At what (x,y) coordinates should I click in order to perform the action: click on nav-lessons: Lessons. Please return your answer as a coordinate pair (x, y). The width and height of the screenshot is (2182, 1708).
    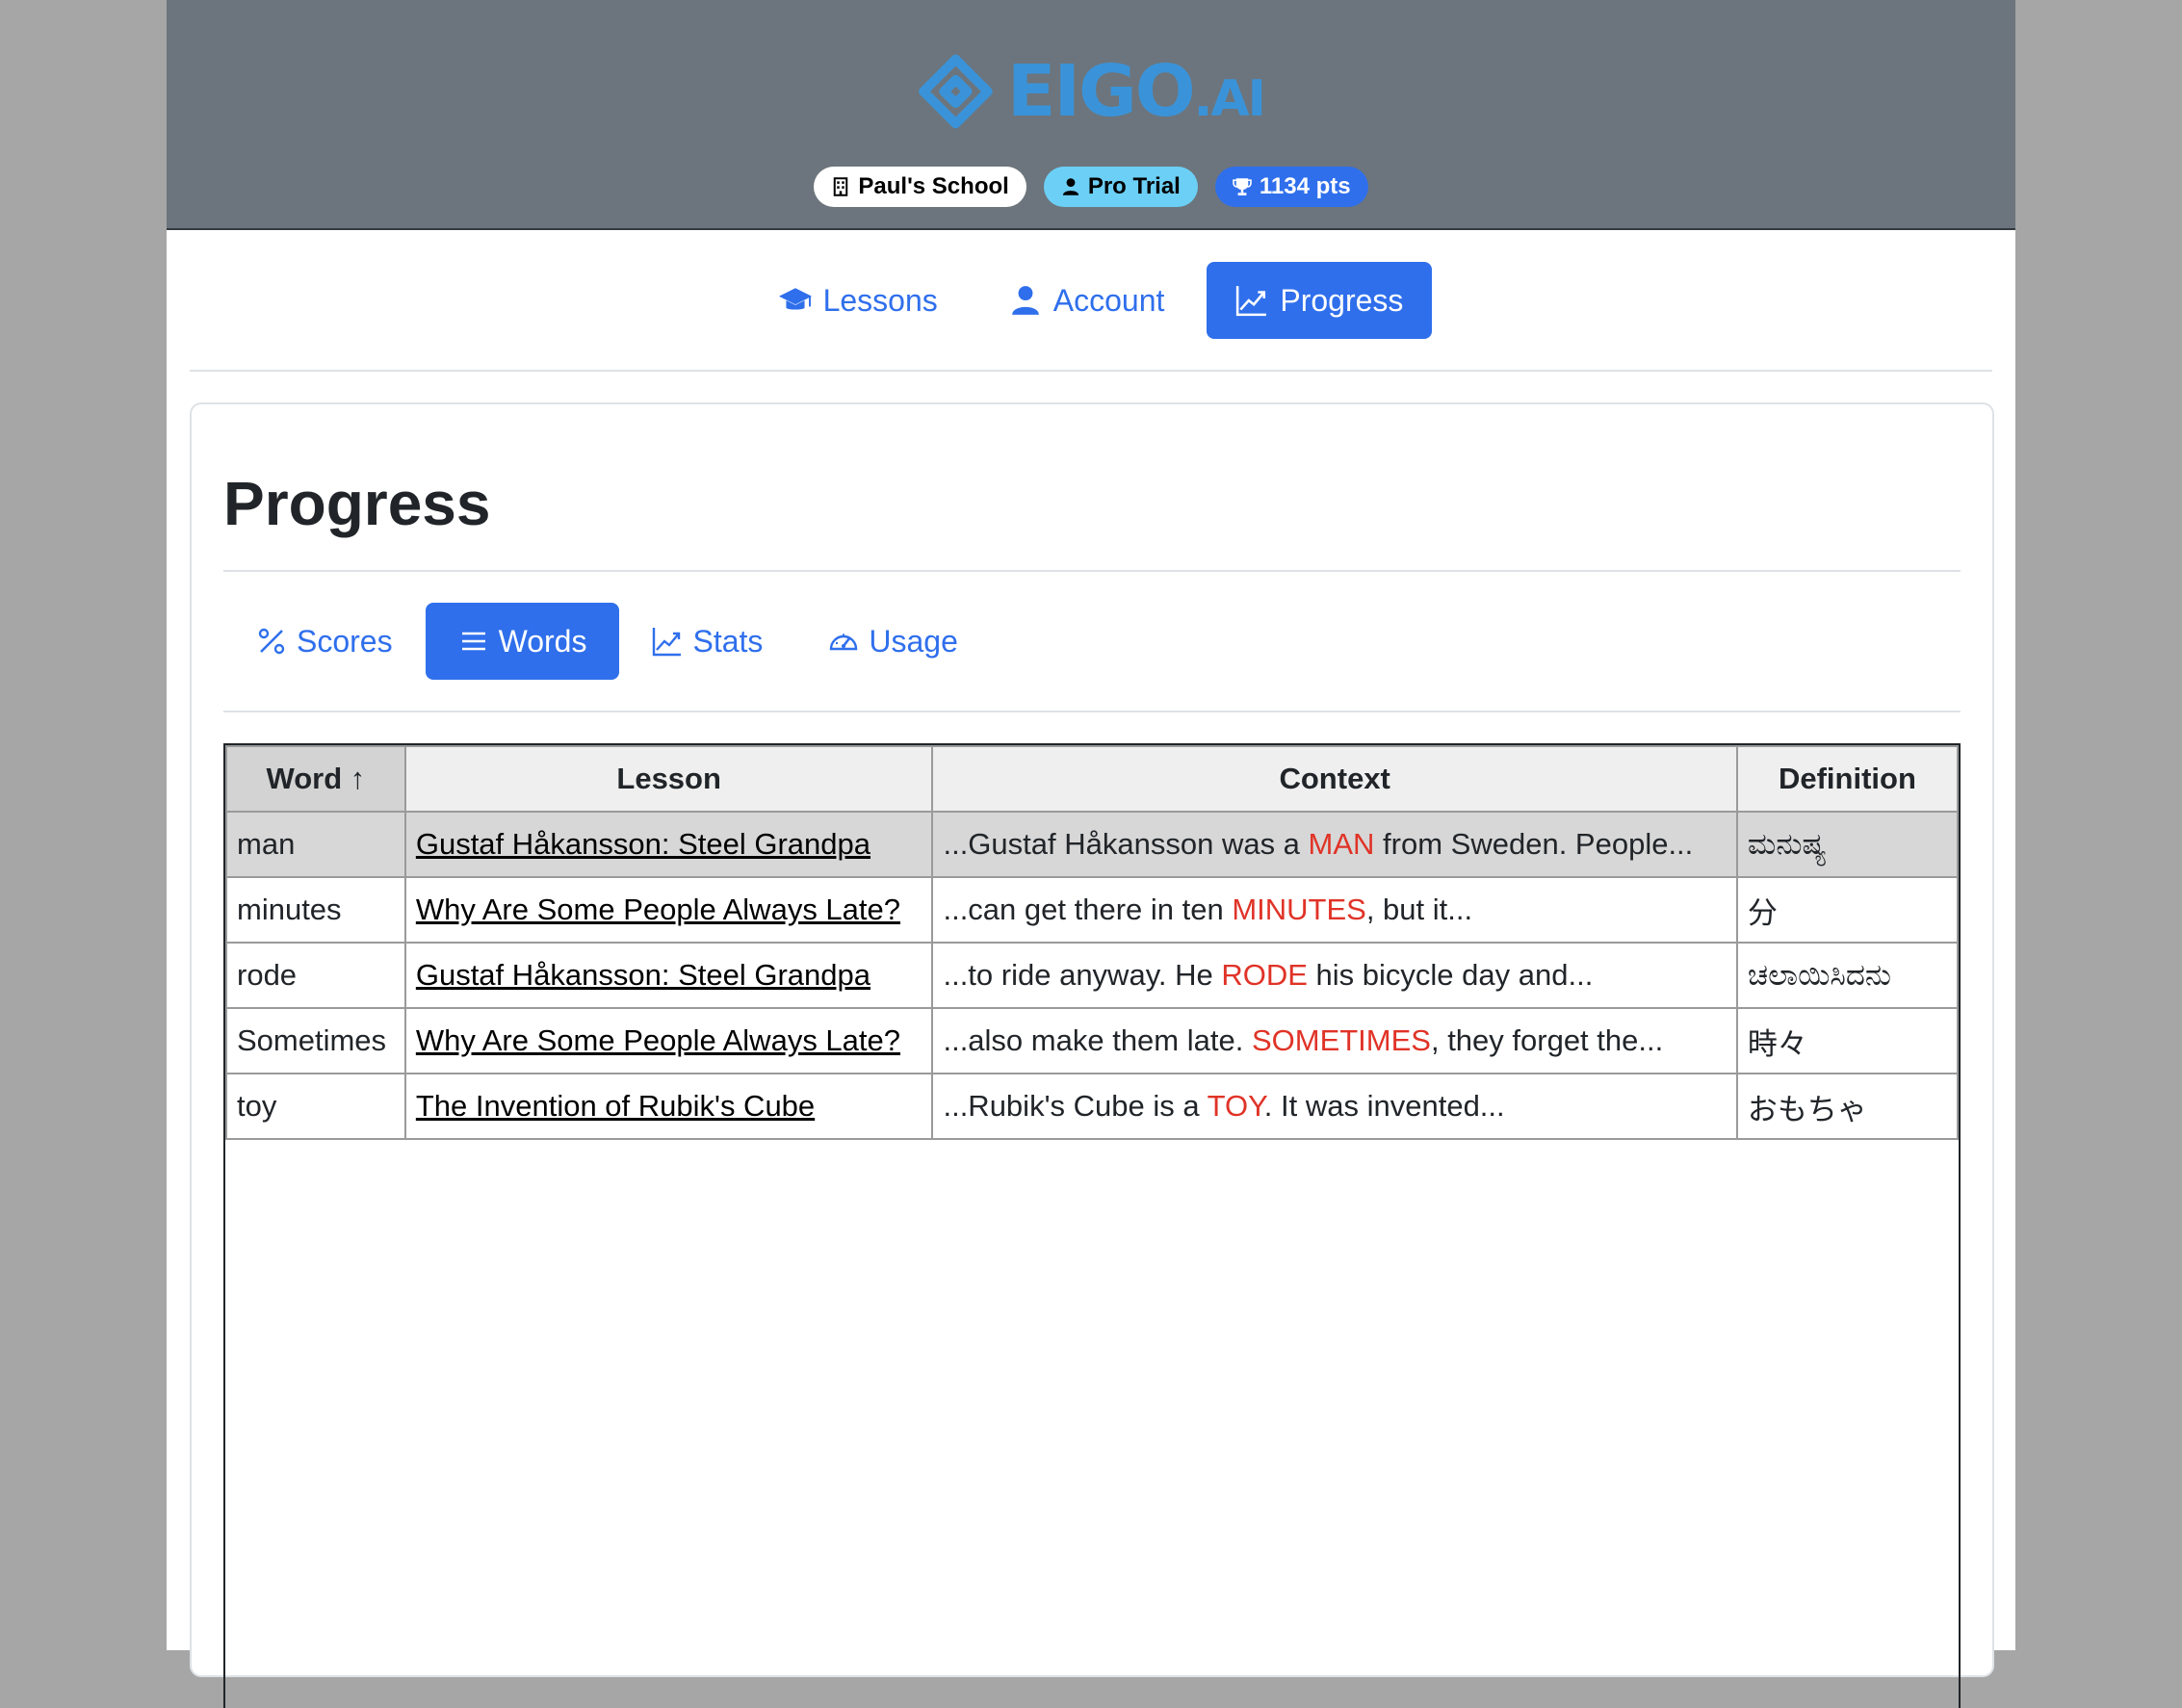
    Looking at the image, I should click on (859, 300).